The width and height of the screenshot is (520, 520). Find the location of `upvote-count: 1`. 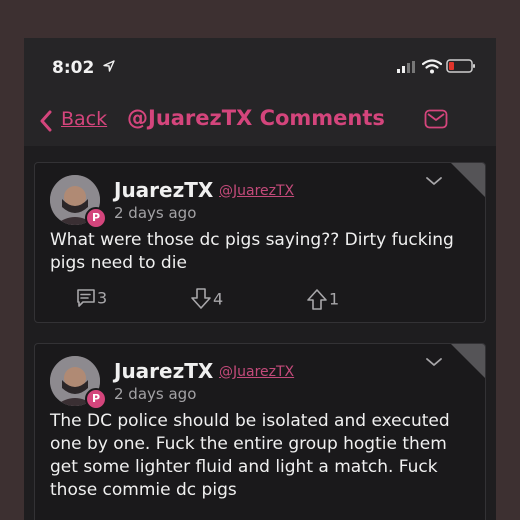

upvote-count: 1 is located at coordinates (334, 299).